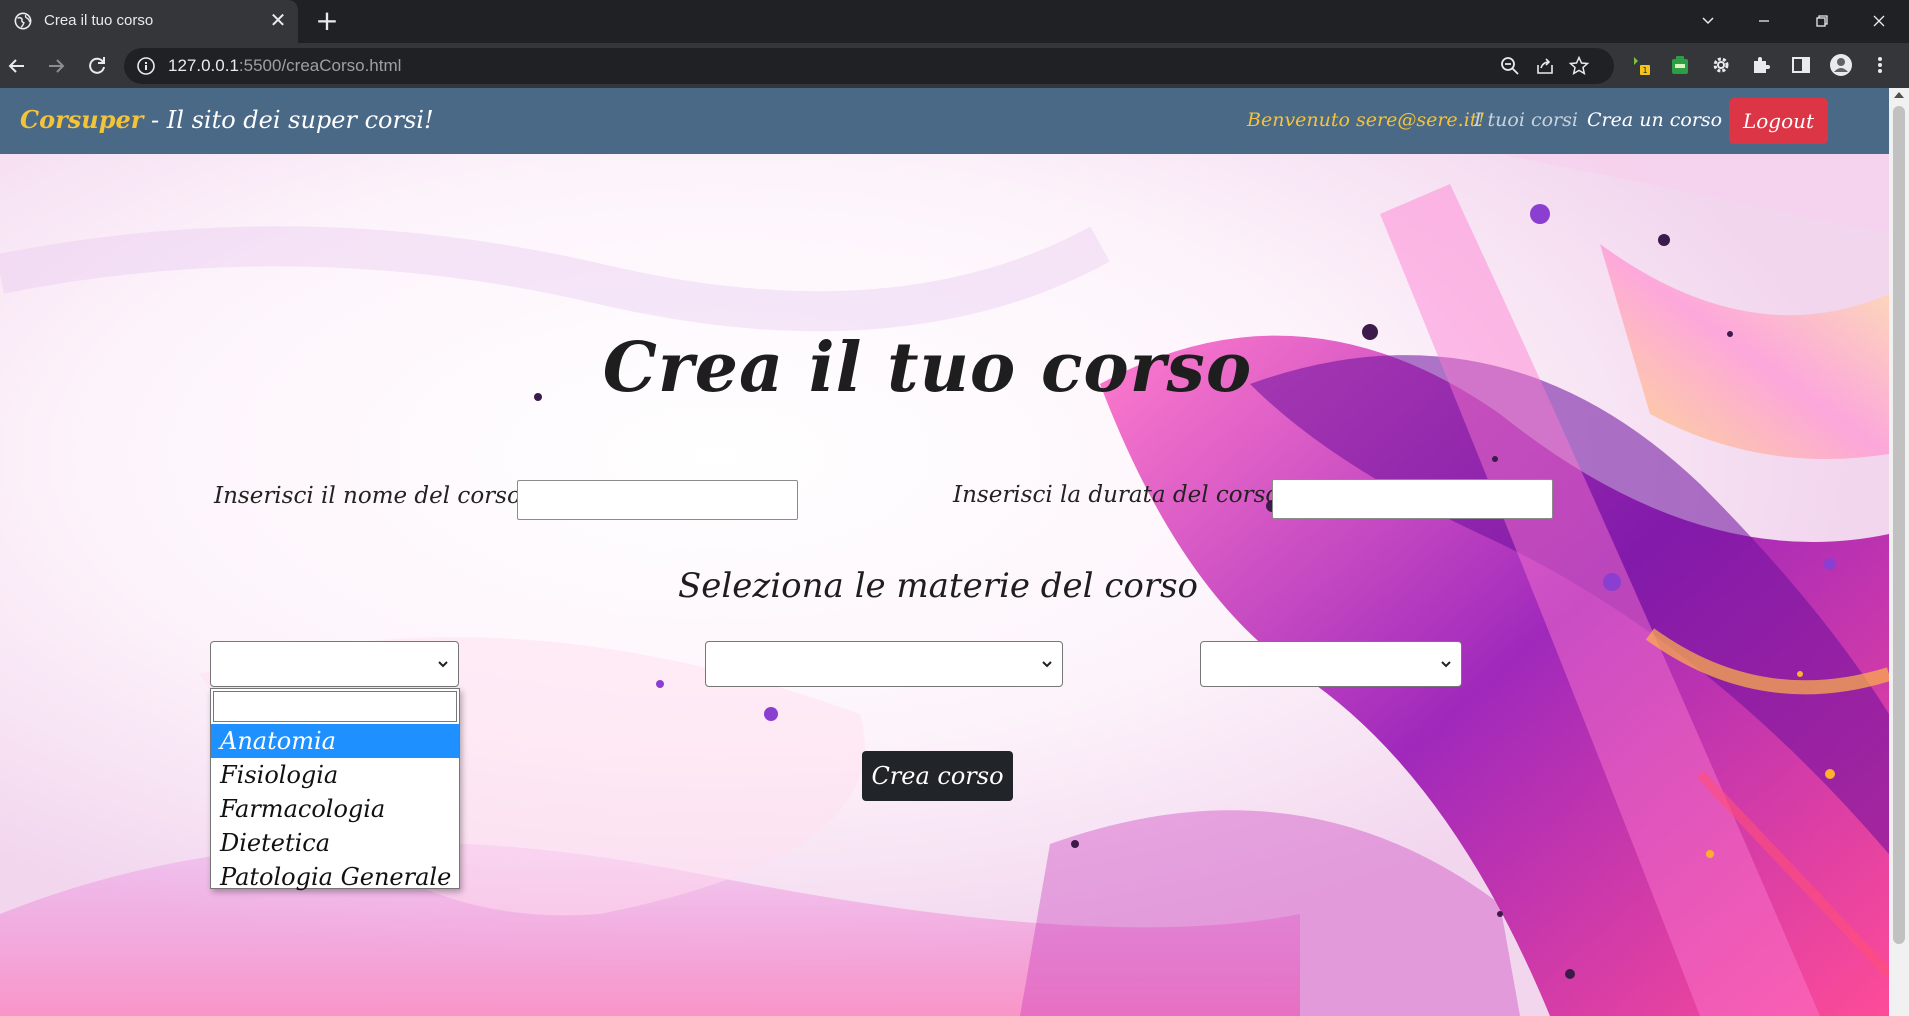 The image size is (1909, 1016). What do you see at coordinates (1822, 21) in the screenshot?
I see `restore-icon` at bounding box center [1822, 21].